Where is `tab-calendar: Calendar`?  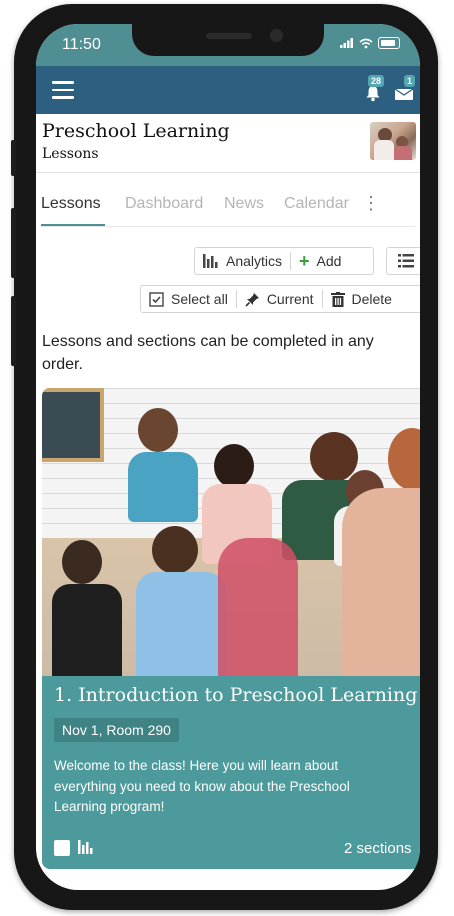
tab-calendar: Calendar is located at coordinates (316, 204).